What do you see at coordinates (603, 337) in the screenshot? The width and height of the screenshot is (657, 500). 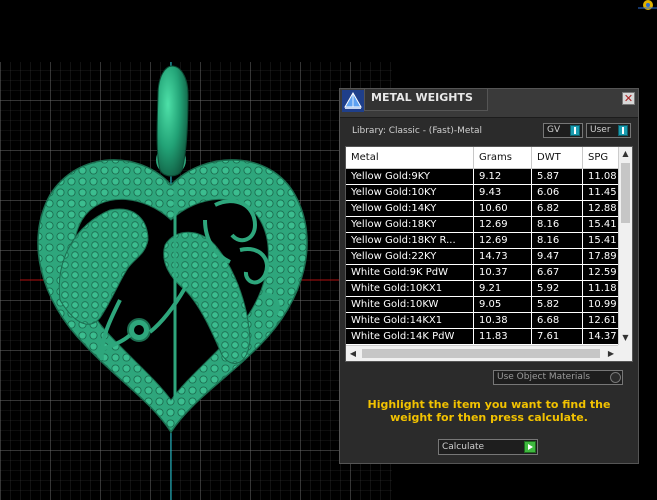 I see `cell-spg: 14.37` at bounding box center [603, 337].